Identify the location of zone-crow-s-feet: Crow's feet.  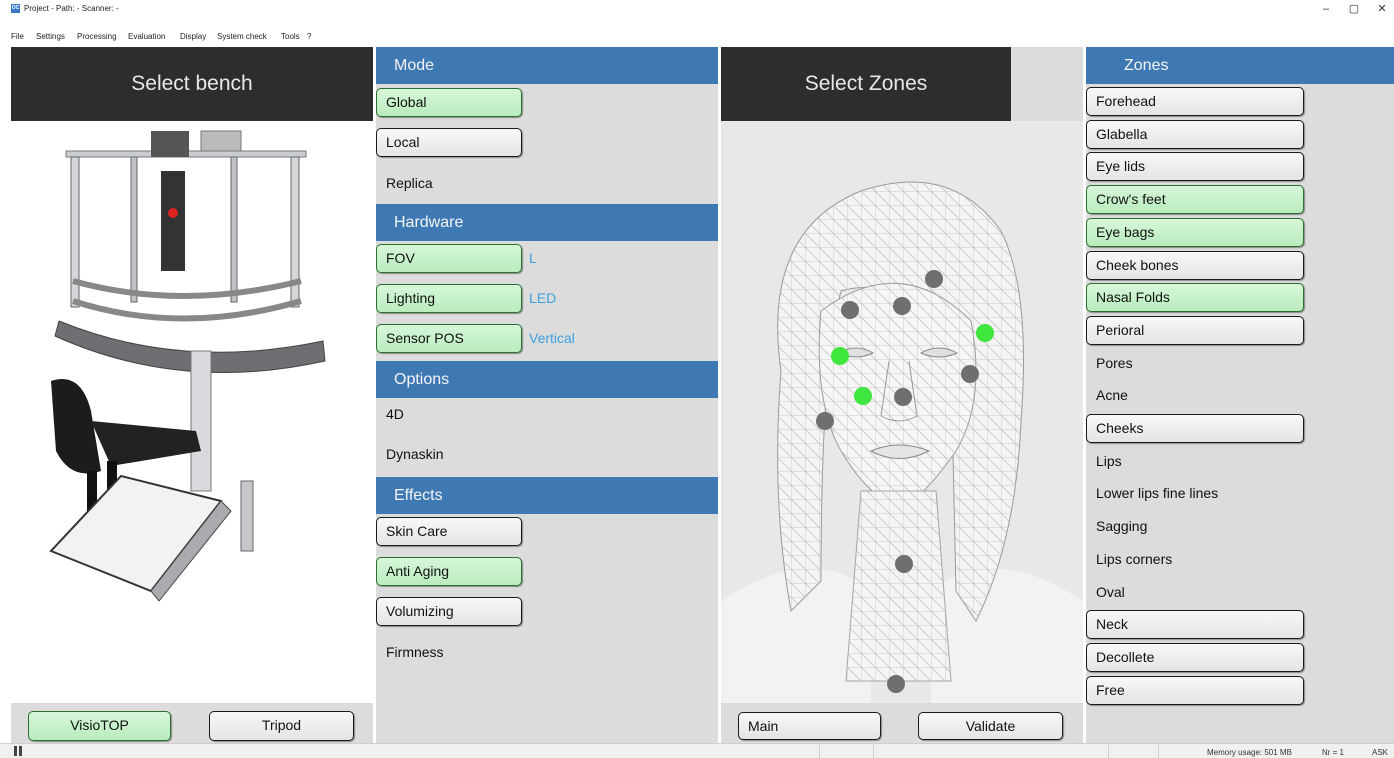
(1195, 200).